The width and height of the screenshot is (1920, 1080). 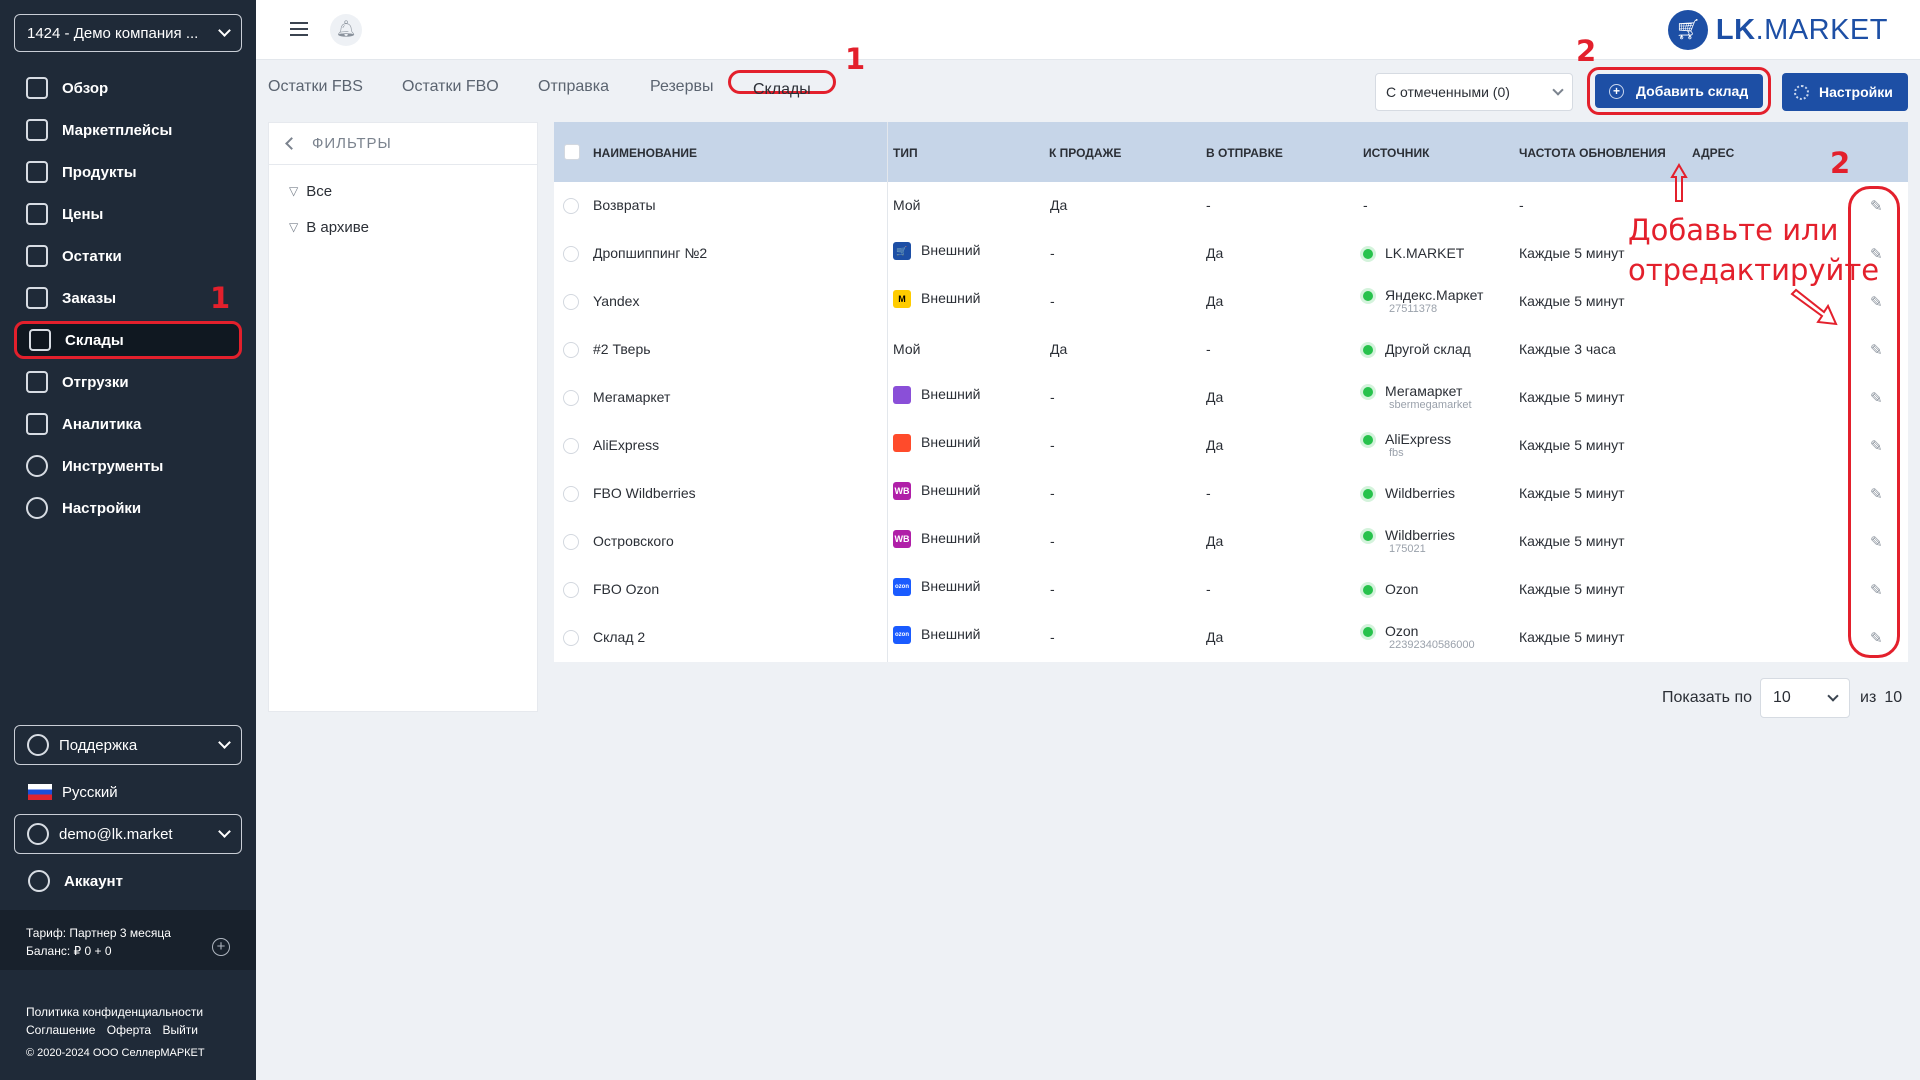 What do you see at coordinates (37, 172) in the screenshot?
I see `products-icon` at bounding box center [37, 172].